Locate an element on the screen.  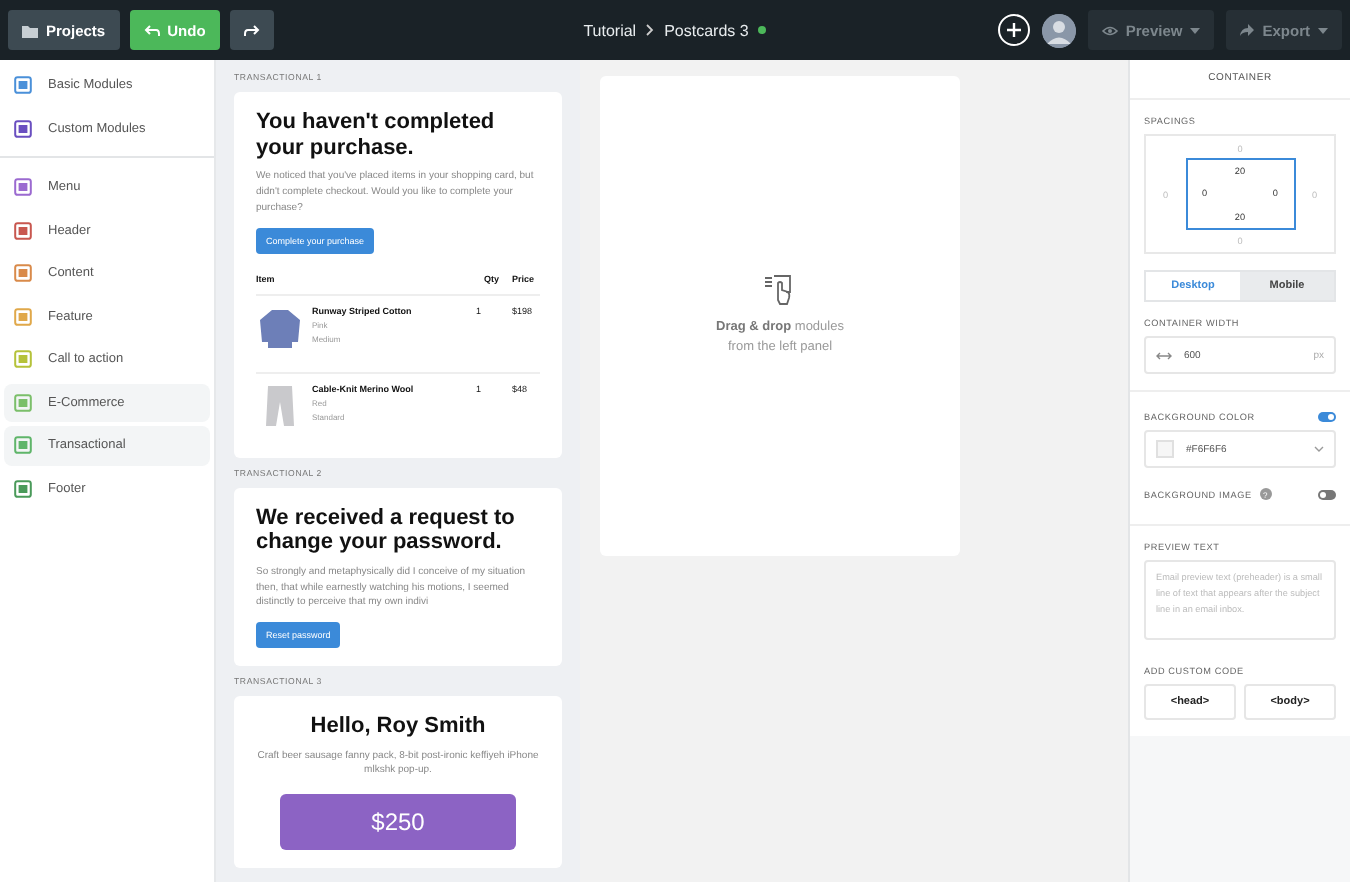
module-title: Hello, Roy Smith is located at coordinates (398, 727).